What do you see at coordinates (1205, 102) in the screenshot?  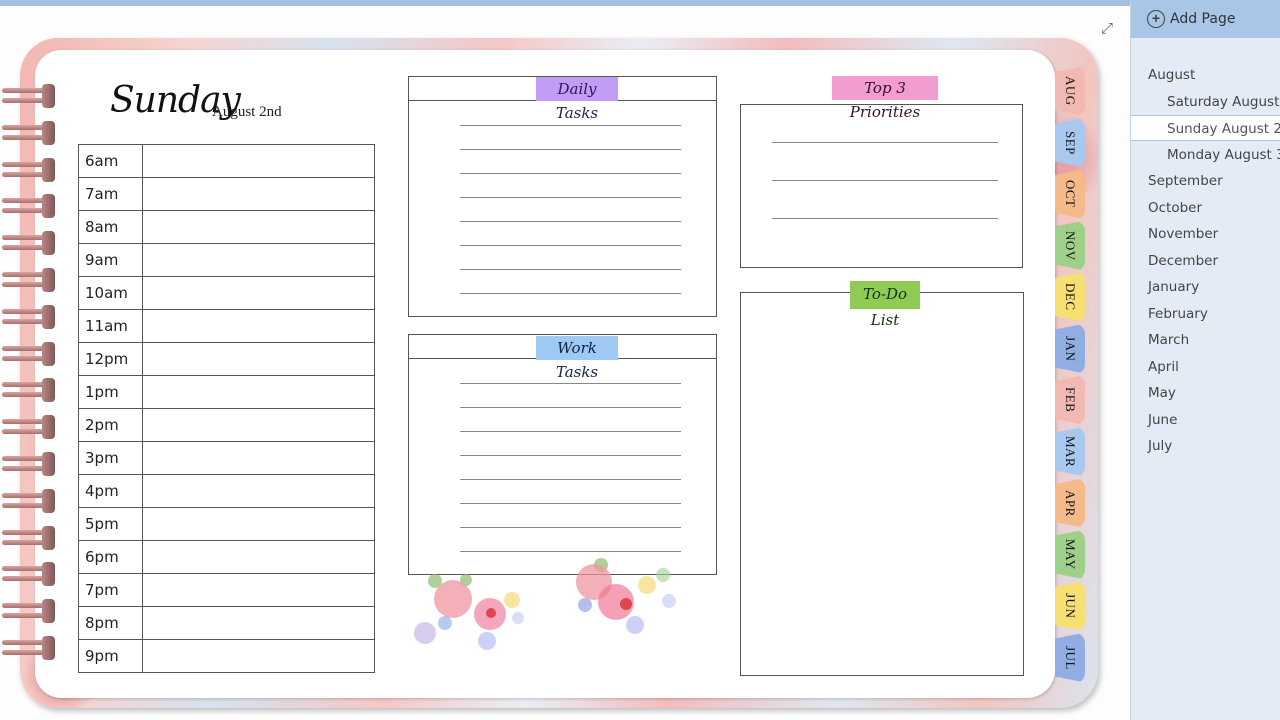 I see `page-item: Saturday August 1st` at bounding box center [1205, 102].